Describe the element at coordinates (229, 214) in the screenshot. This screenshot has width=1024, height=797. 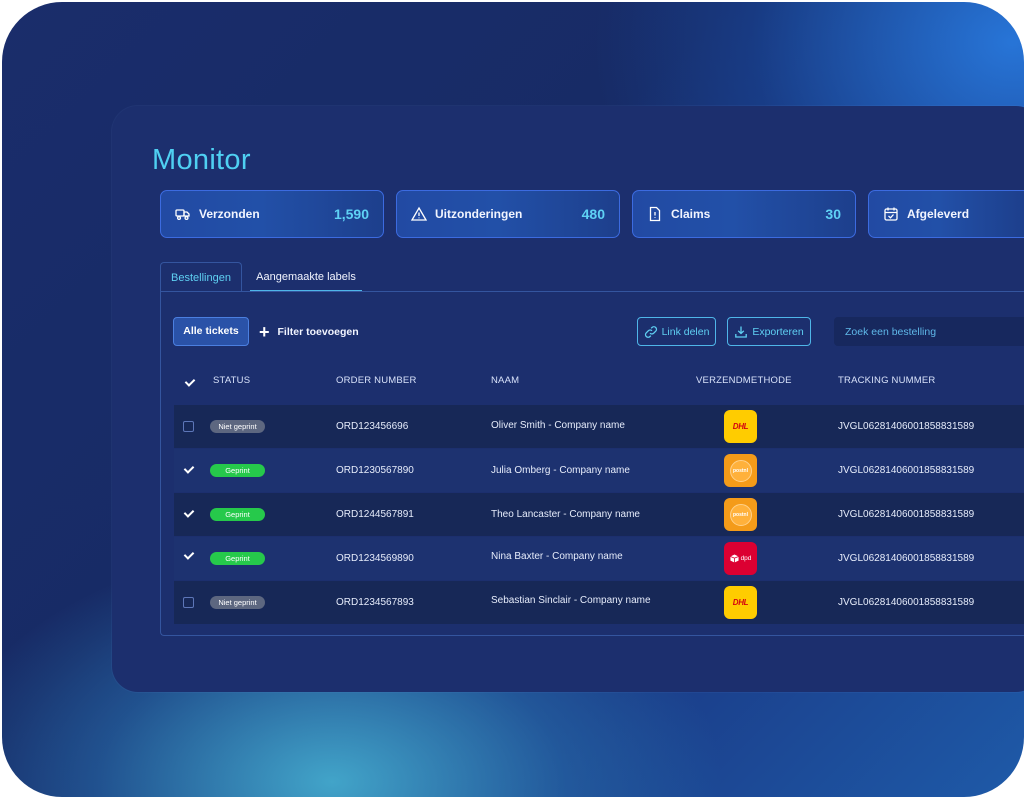
I see `stat-label: Verzonden` at that location.